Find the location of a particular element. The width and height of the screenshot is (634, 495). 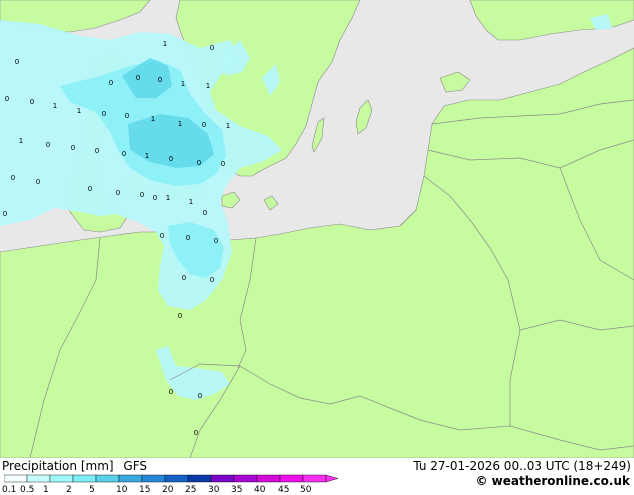

colorbar-tick-label: 10 is located at coordinates (122, 490).